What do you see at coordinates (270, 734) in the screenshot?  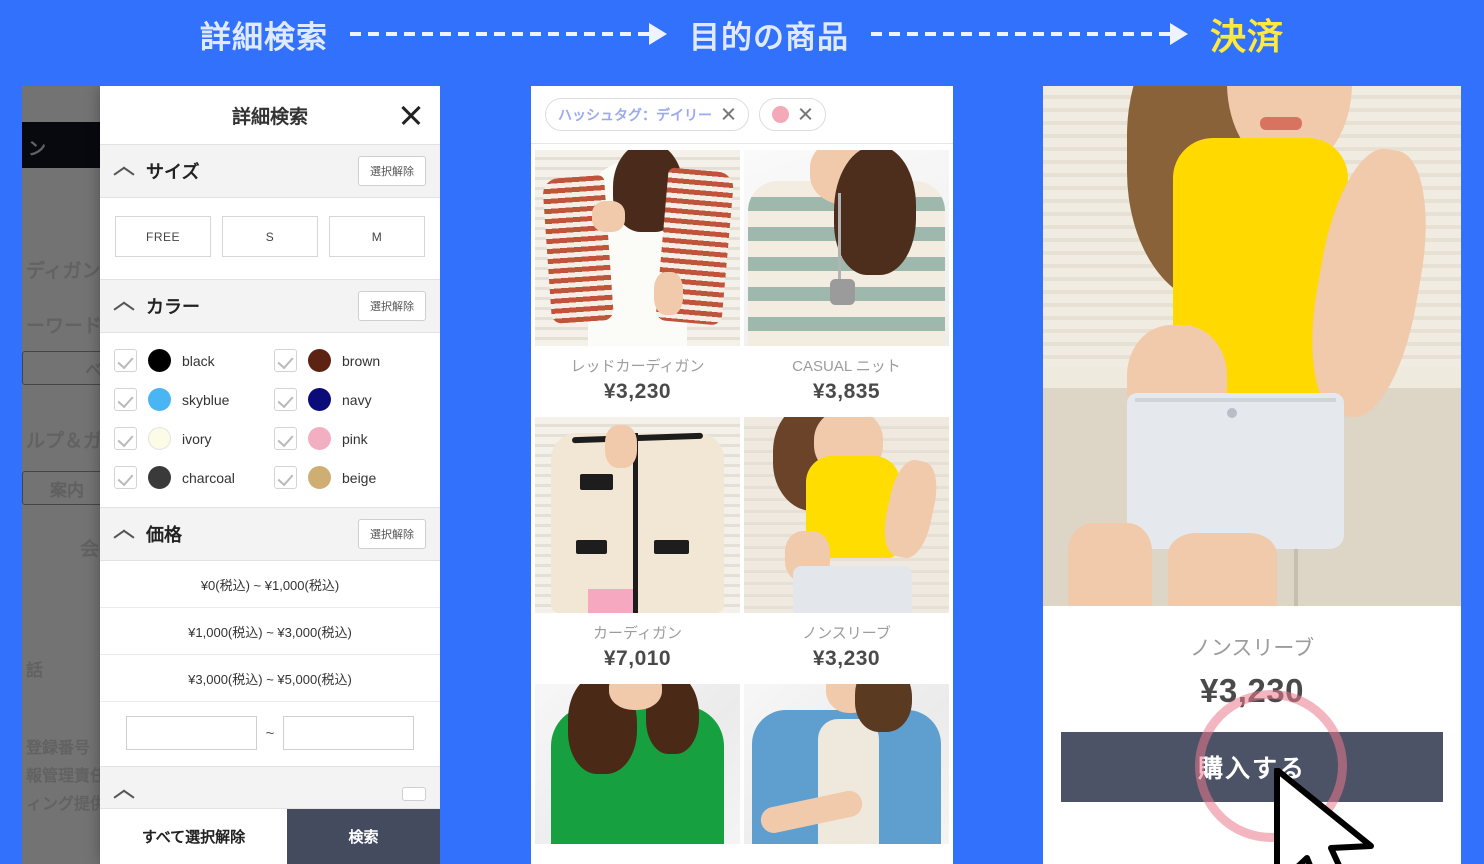 I see `custom-price-range: ~` at bounding box center [270, 734].